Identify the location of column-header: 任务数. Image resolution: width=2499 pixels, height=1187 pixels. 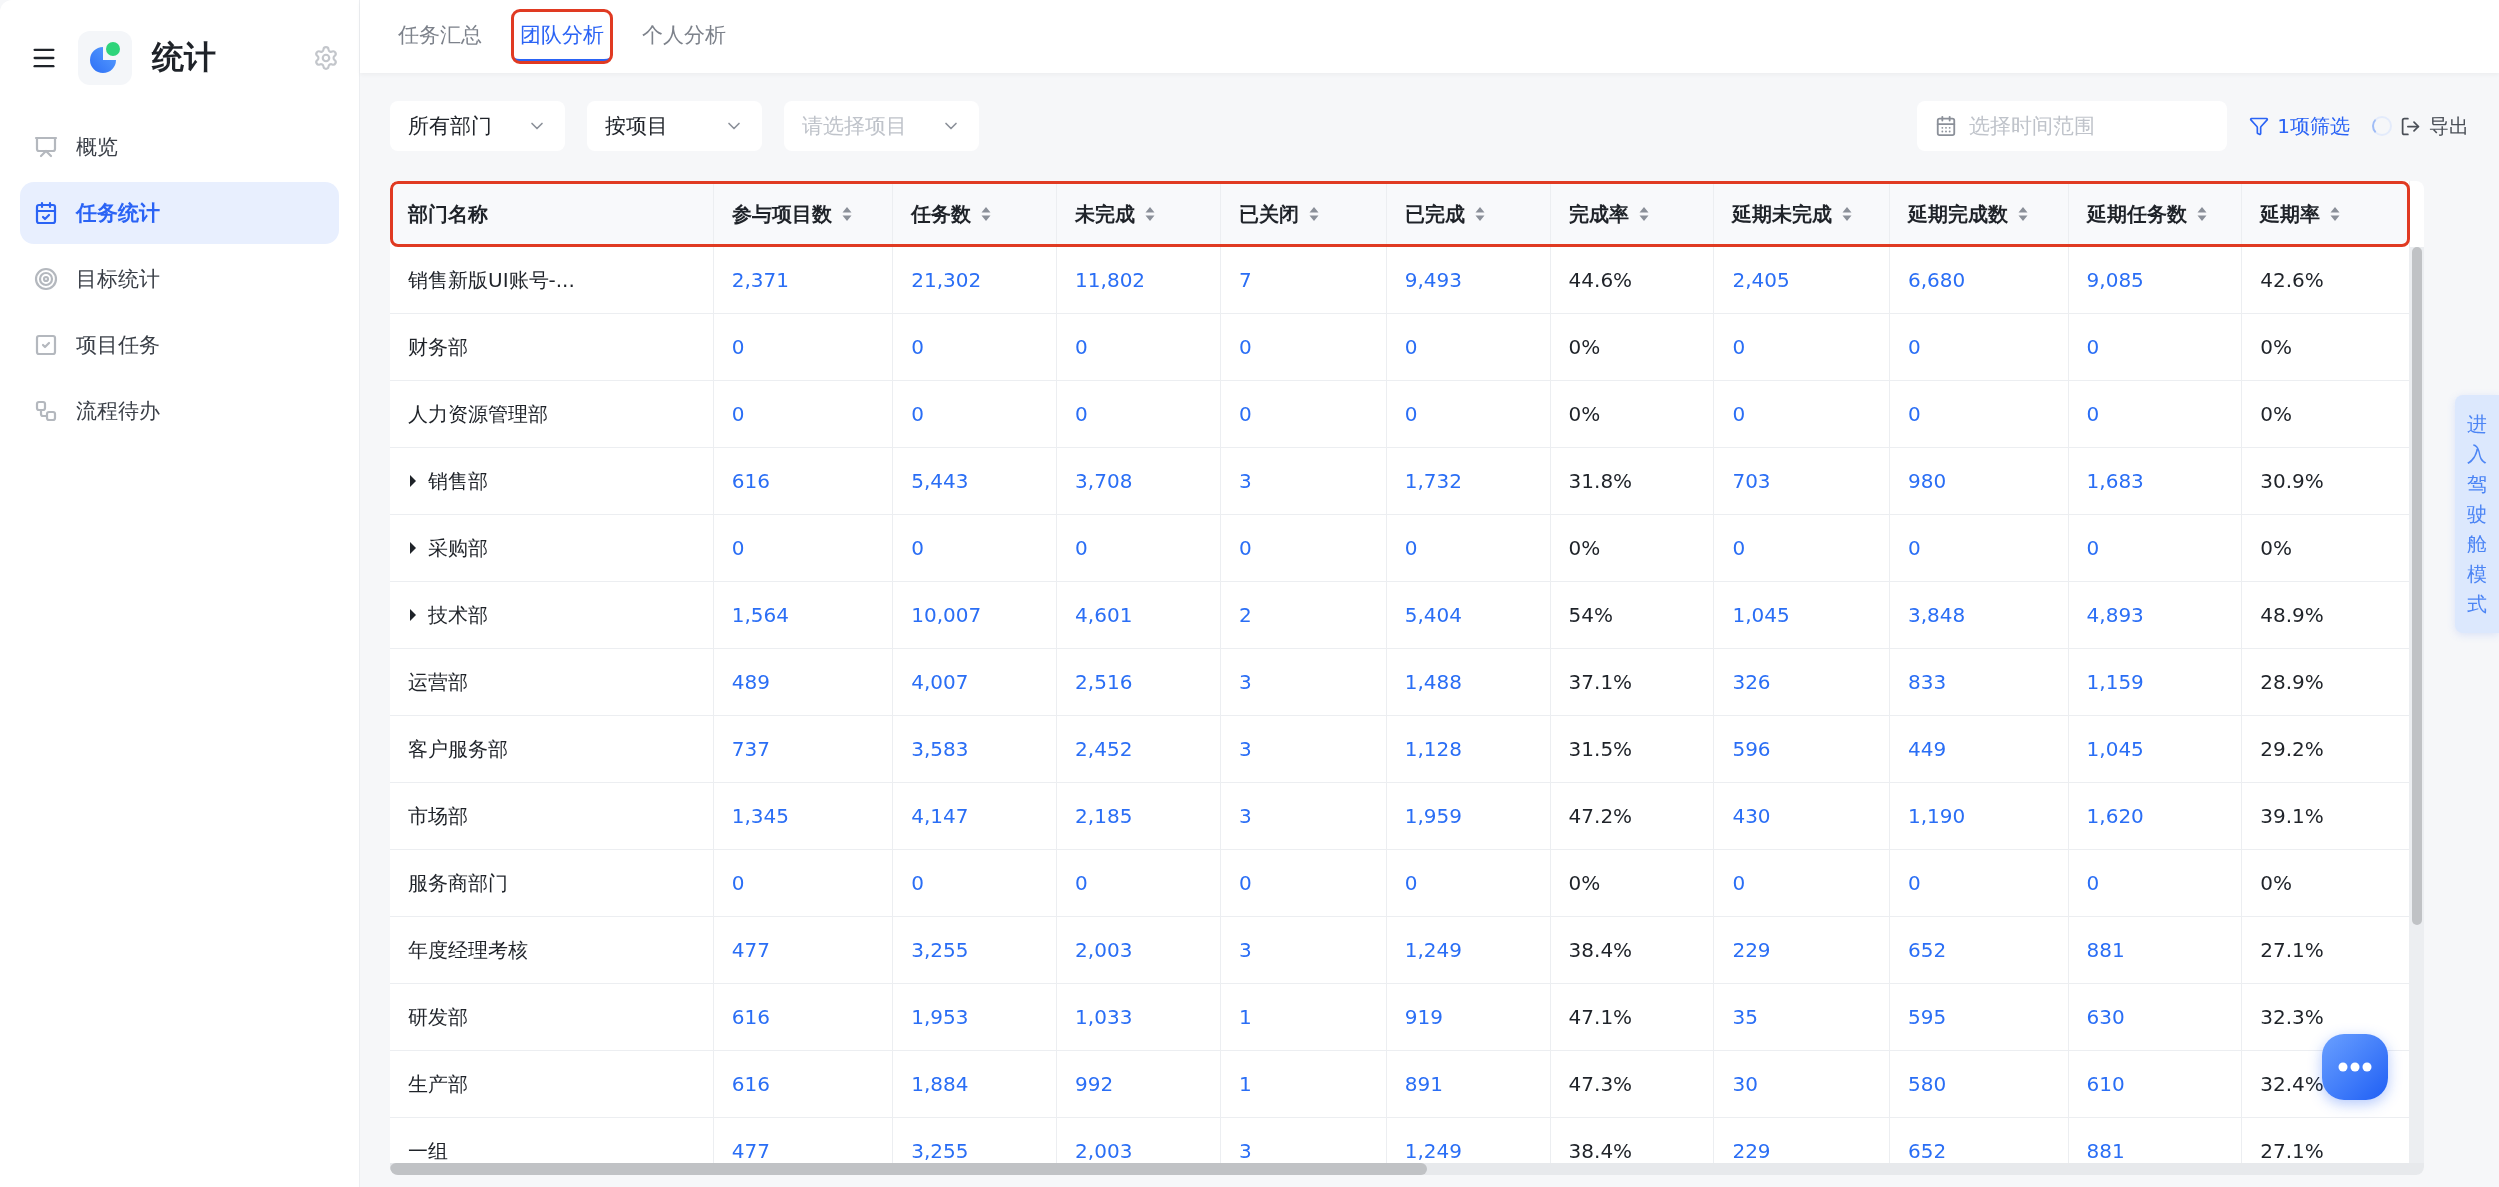
(975, 214).